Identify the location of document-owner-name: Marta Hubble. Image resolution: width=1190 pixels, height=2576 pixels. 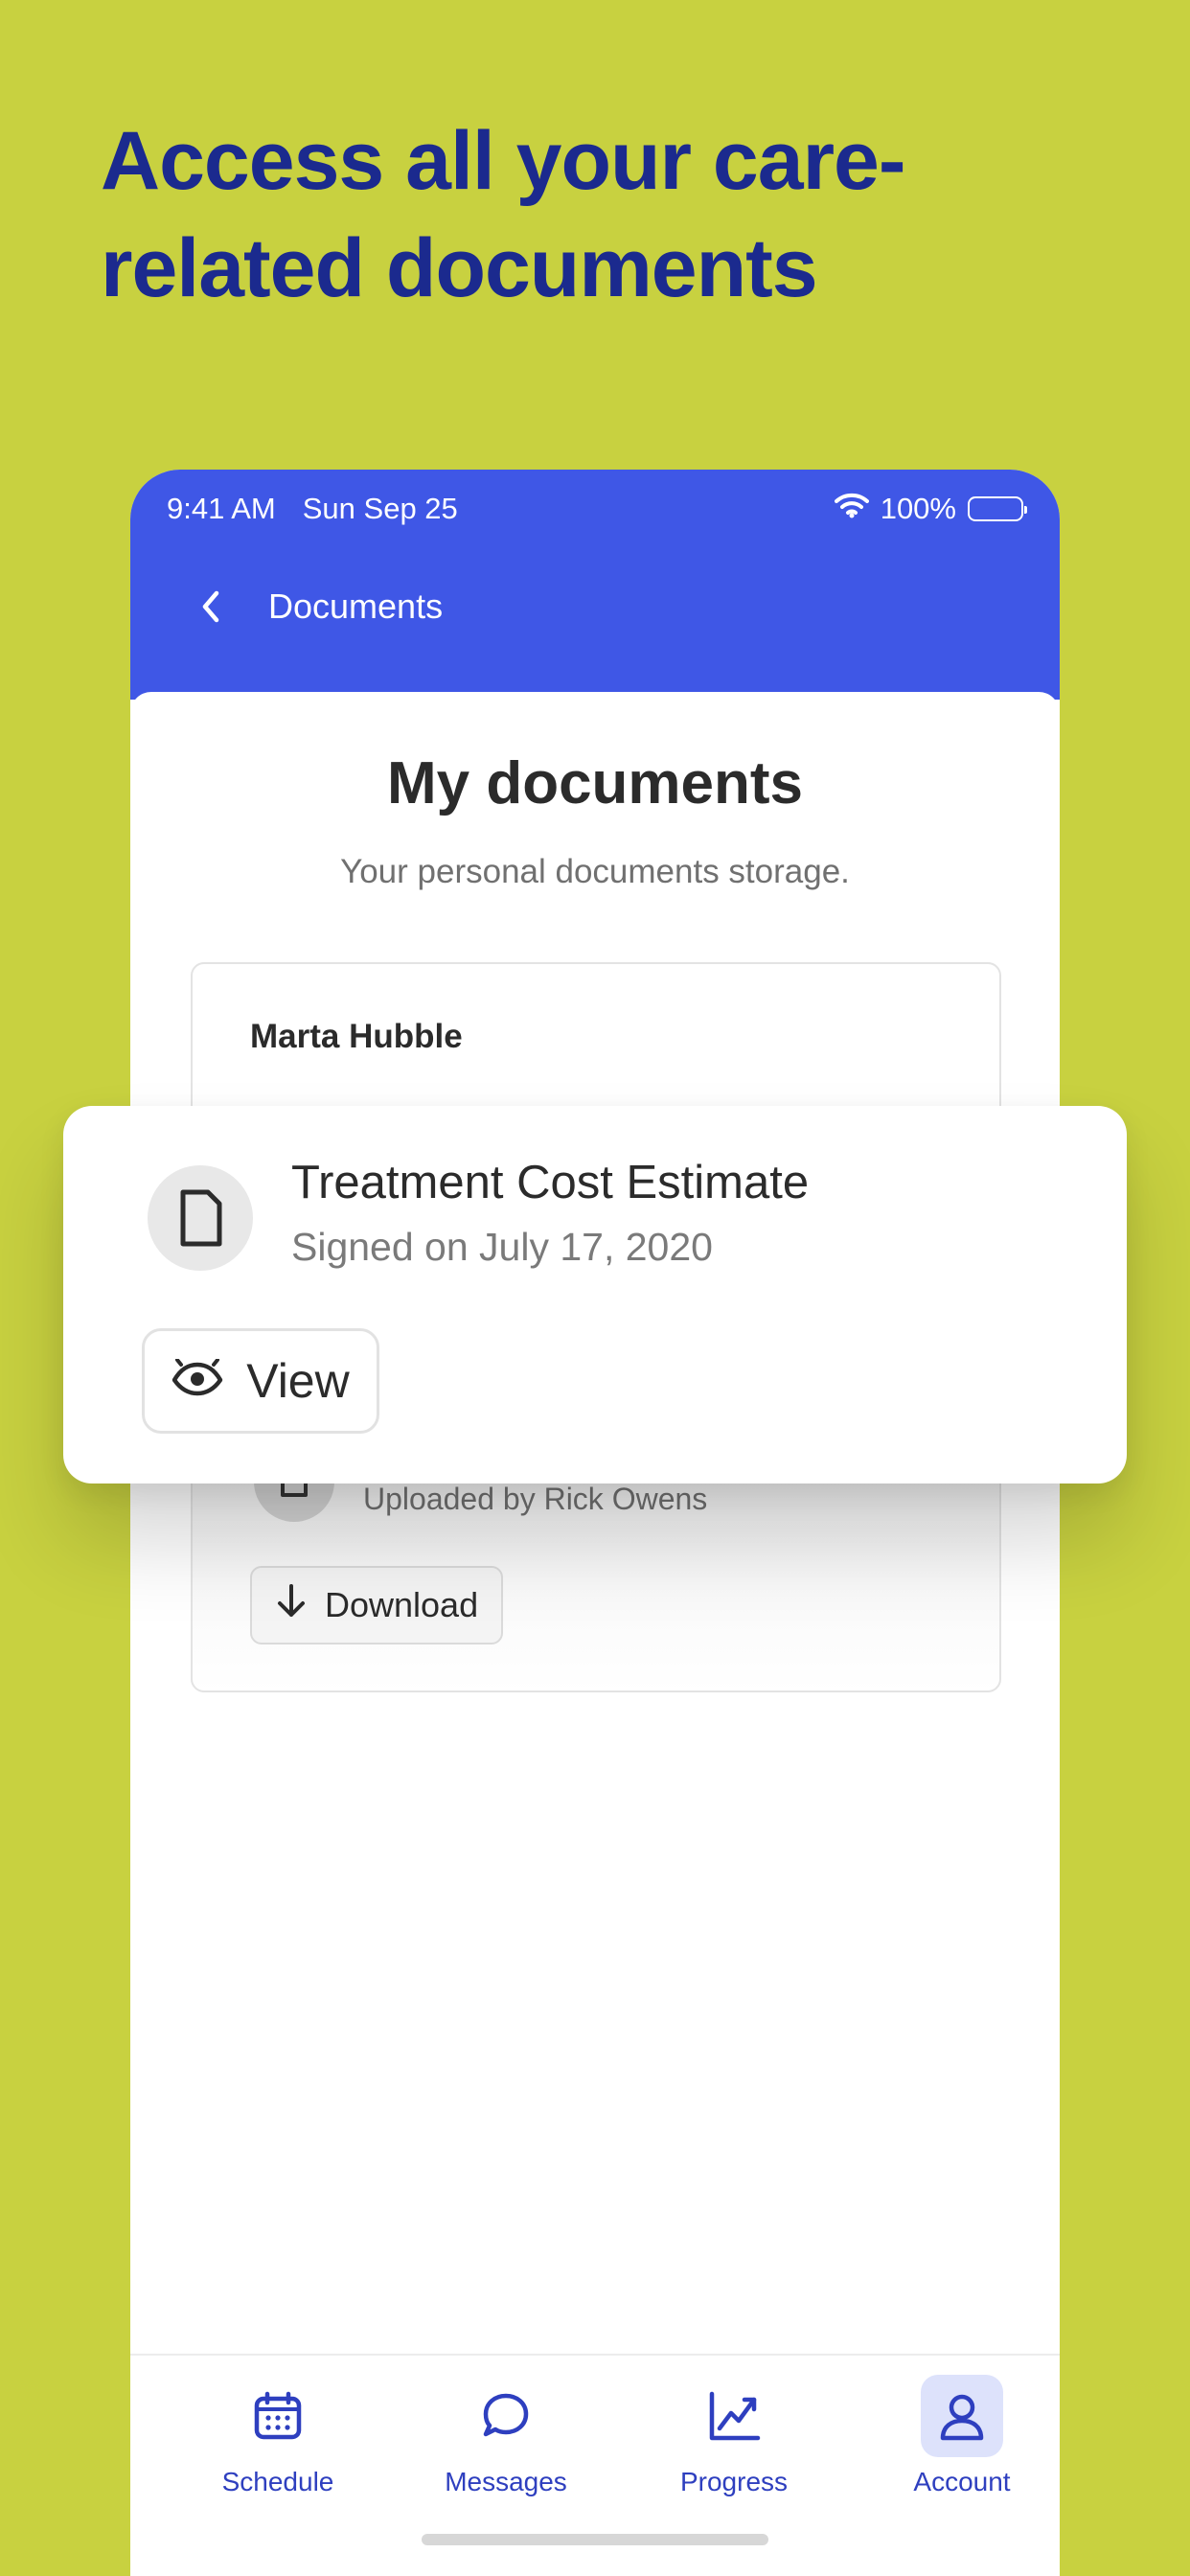
(357, 1036).